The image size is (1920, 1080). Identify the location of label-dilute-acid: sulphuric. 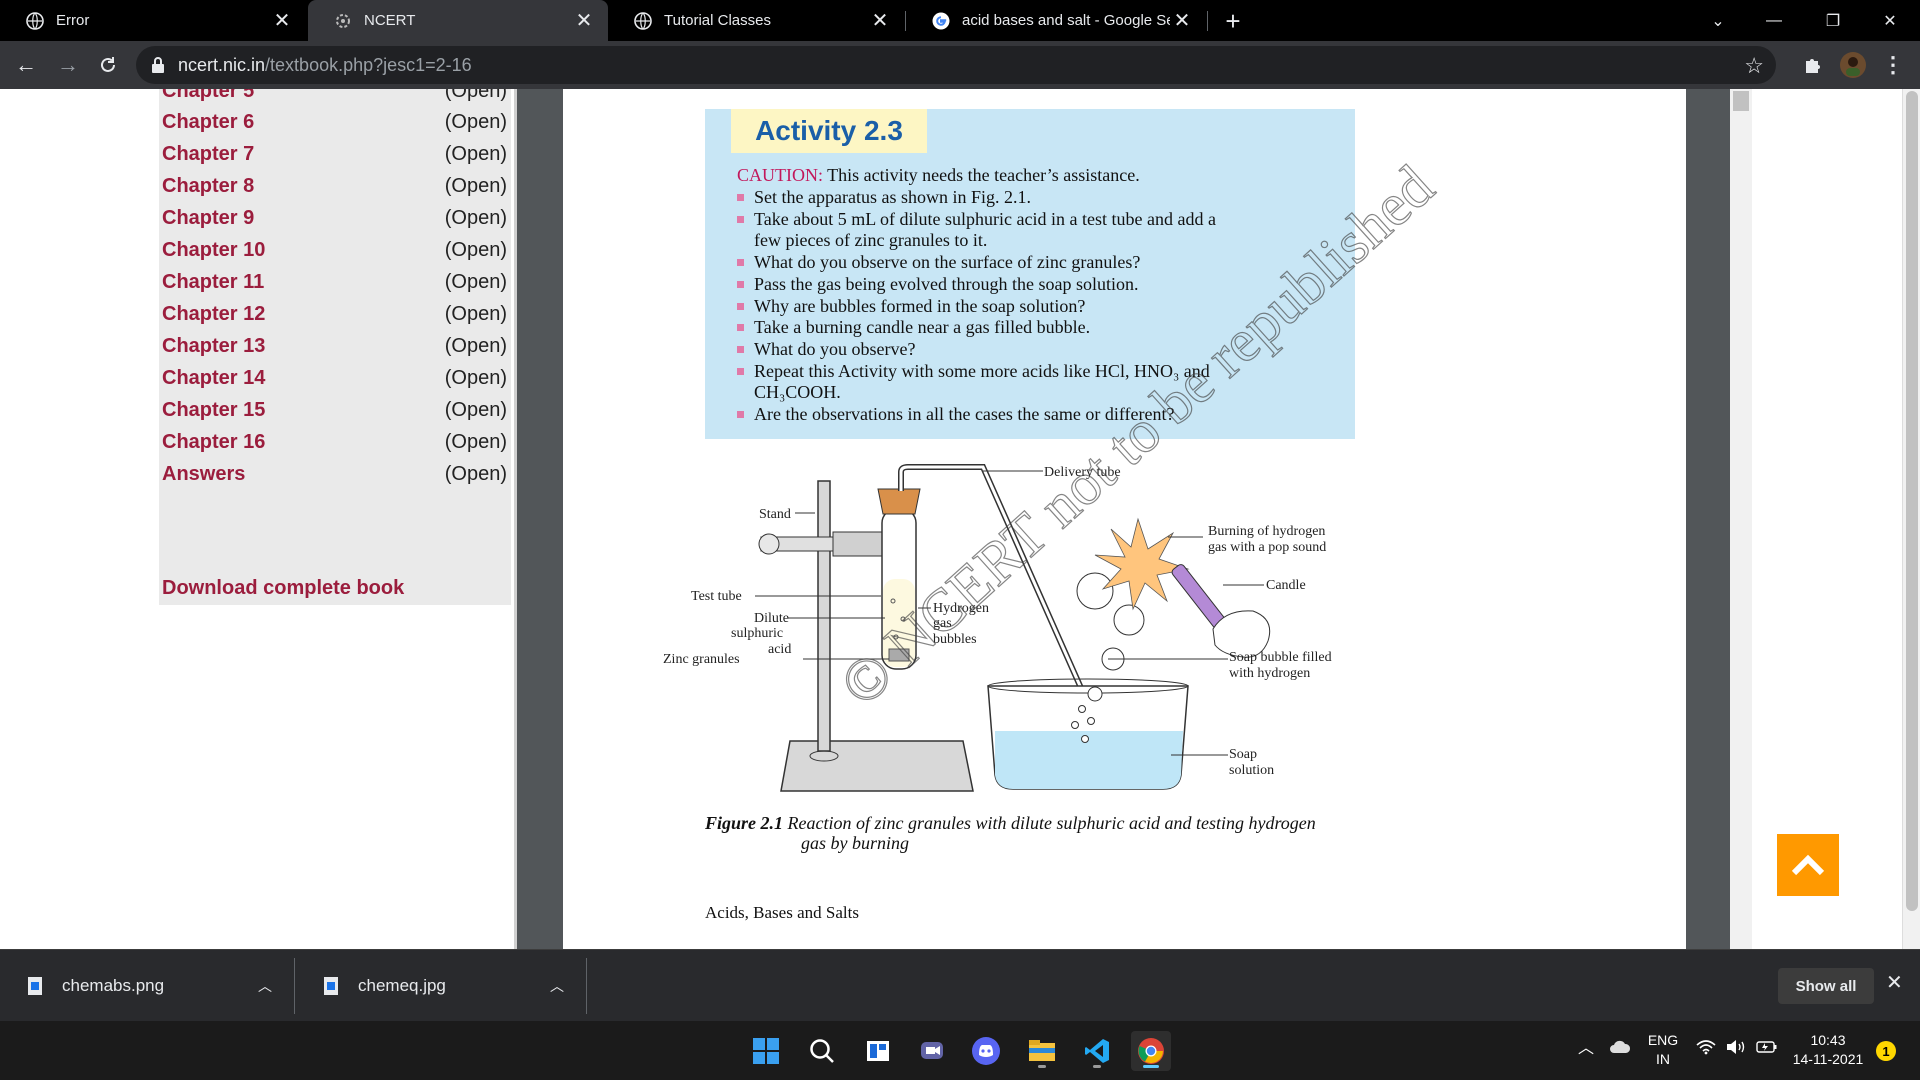
(757, 633).